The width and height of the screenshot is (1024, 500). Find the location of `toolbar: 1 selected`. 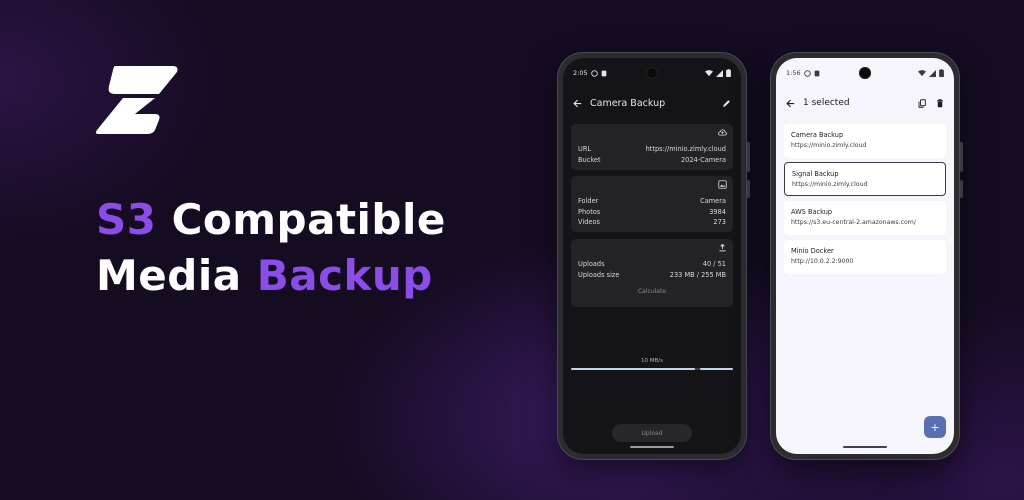

toolbar: 1 selected is located at coordinates (865, 103).